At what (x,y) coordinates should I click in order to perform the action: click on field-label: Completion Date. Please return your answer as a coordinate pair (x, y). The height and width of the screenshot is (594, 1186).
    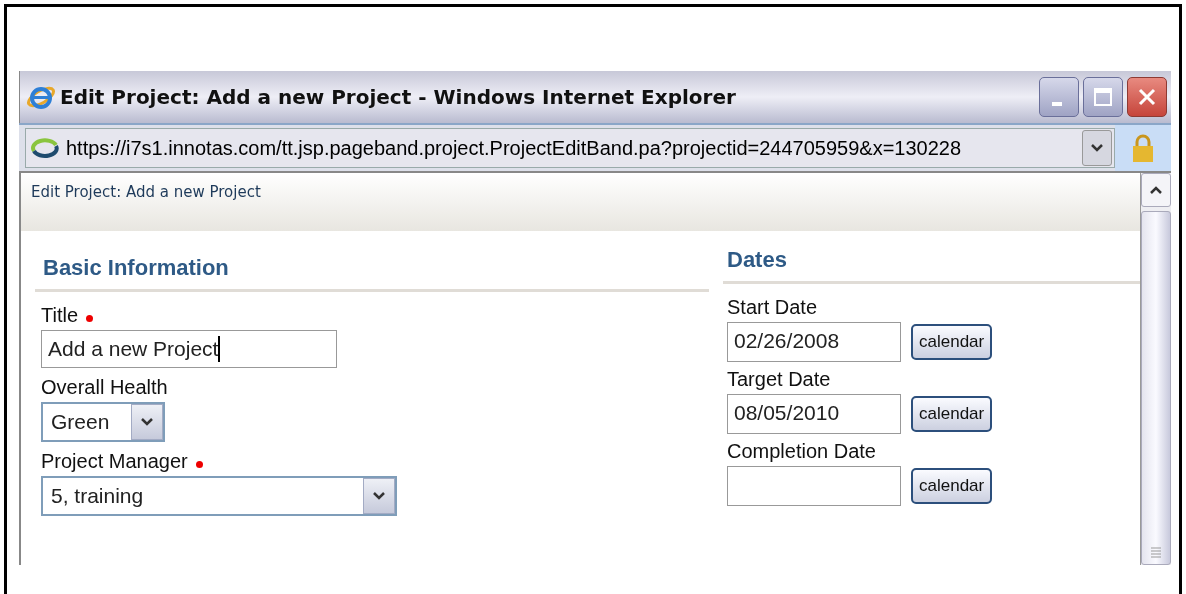
    Looking at the image, I should click on (801, 451).